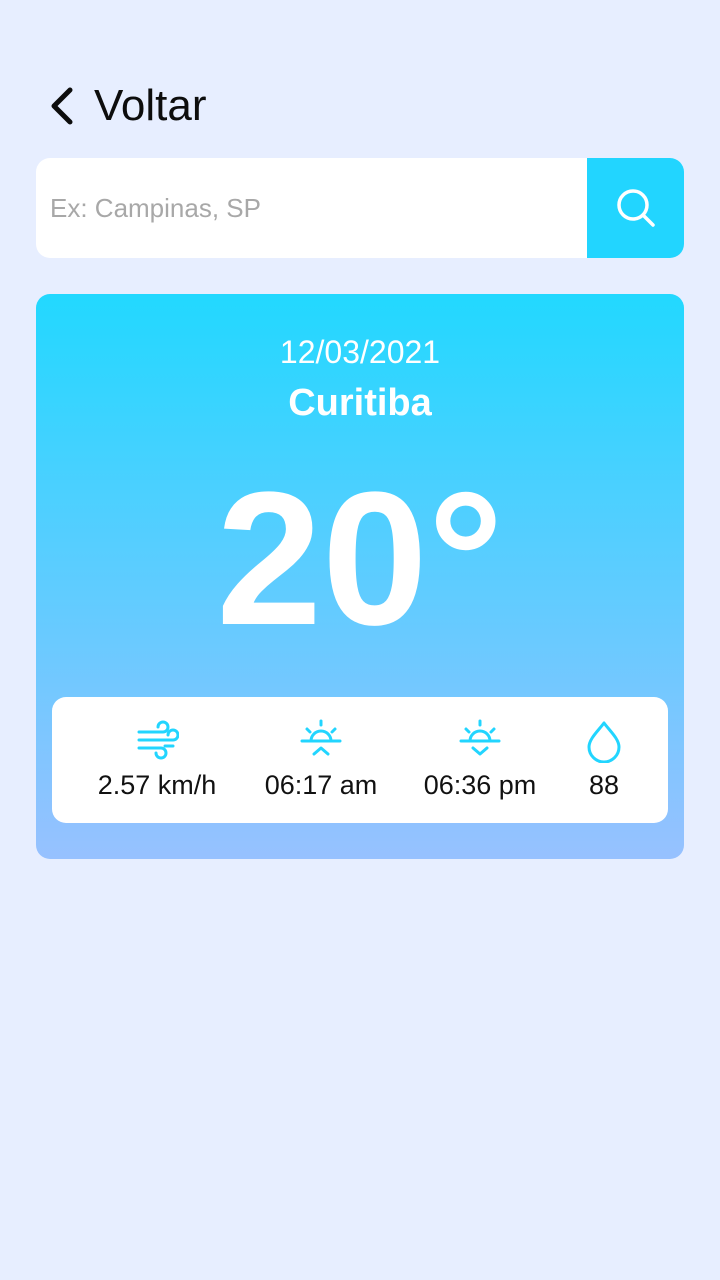 The height and width of the screenshot is (1280, 720). Describe the element at coordinates (158, 740) in the screenshot. I see `wind-icon` at that location.